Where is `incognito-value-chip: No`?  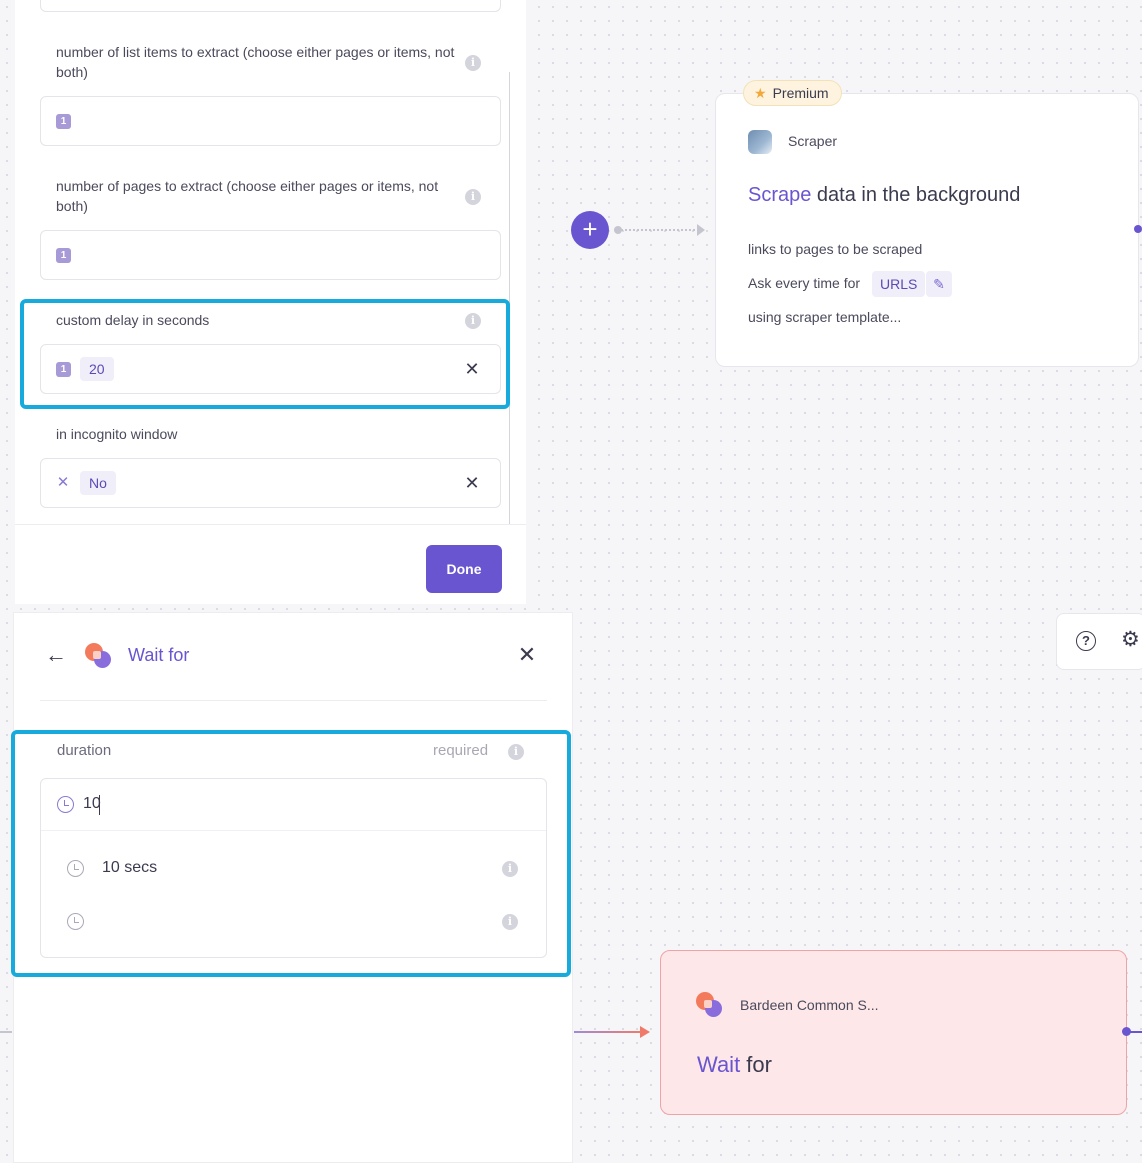 incognito-value-chip: No is located at coordinates (98, 483).